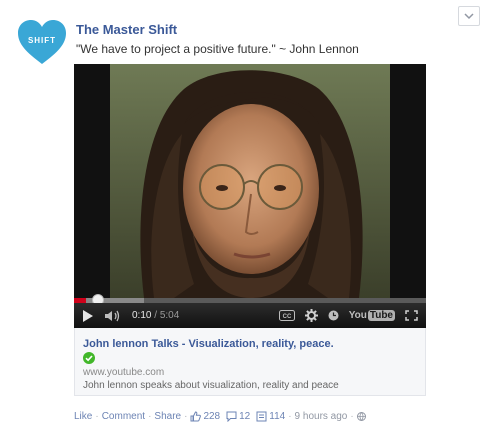 The height and width of the screenshot is (434, 500). I want to click on video-controls: 0:10 / 5:04 CC You Tube, so click(250, 315).